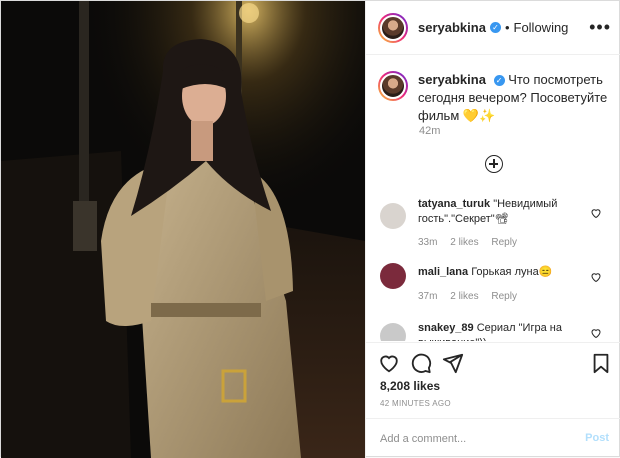 The height and width of the screenshot is (458, 620). What do you see at coordinates (493, 362) in the screenshot?
I see `action-bar` at bounding box center [493, 362].